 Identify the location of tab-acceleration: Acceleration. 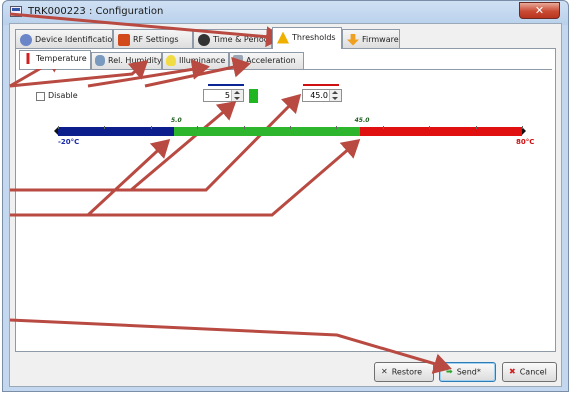
(266, 60).